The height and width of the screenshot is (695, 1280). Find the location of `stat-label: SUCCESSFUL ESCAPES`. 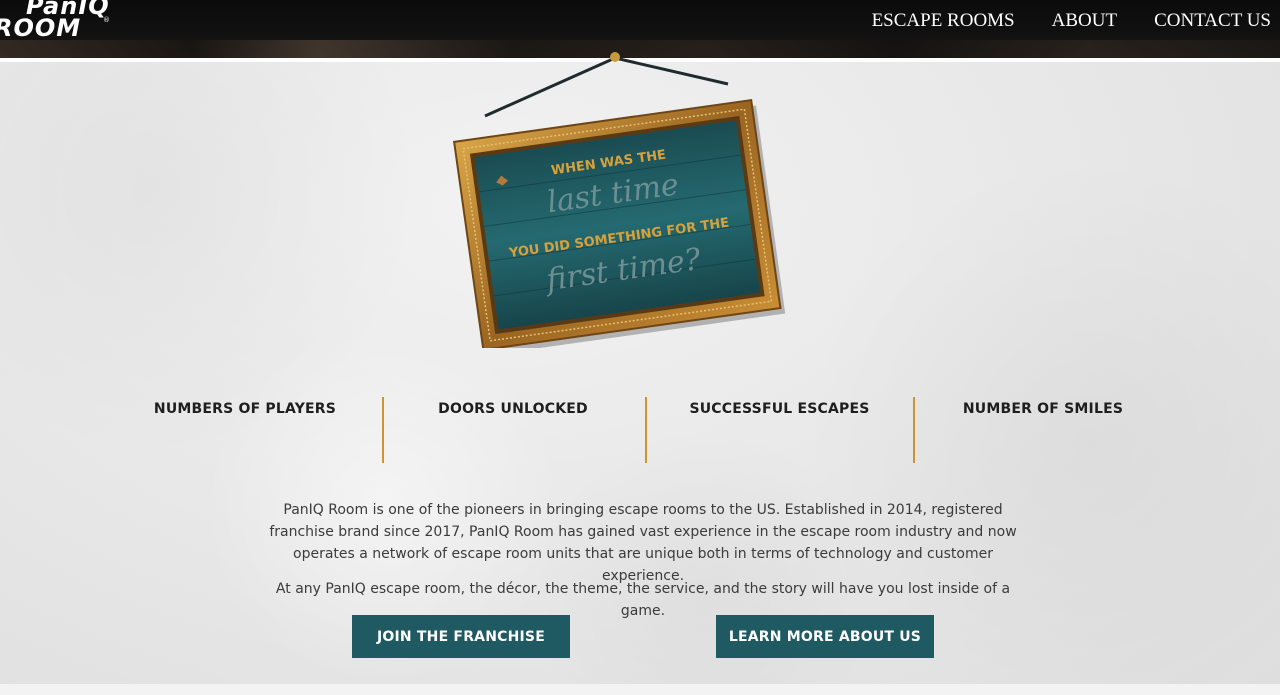

stat-label: SUCCESSFUL ESCAPES is located at coordinates (779, 409).